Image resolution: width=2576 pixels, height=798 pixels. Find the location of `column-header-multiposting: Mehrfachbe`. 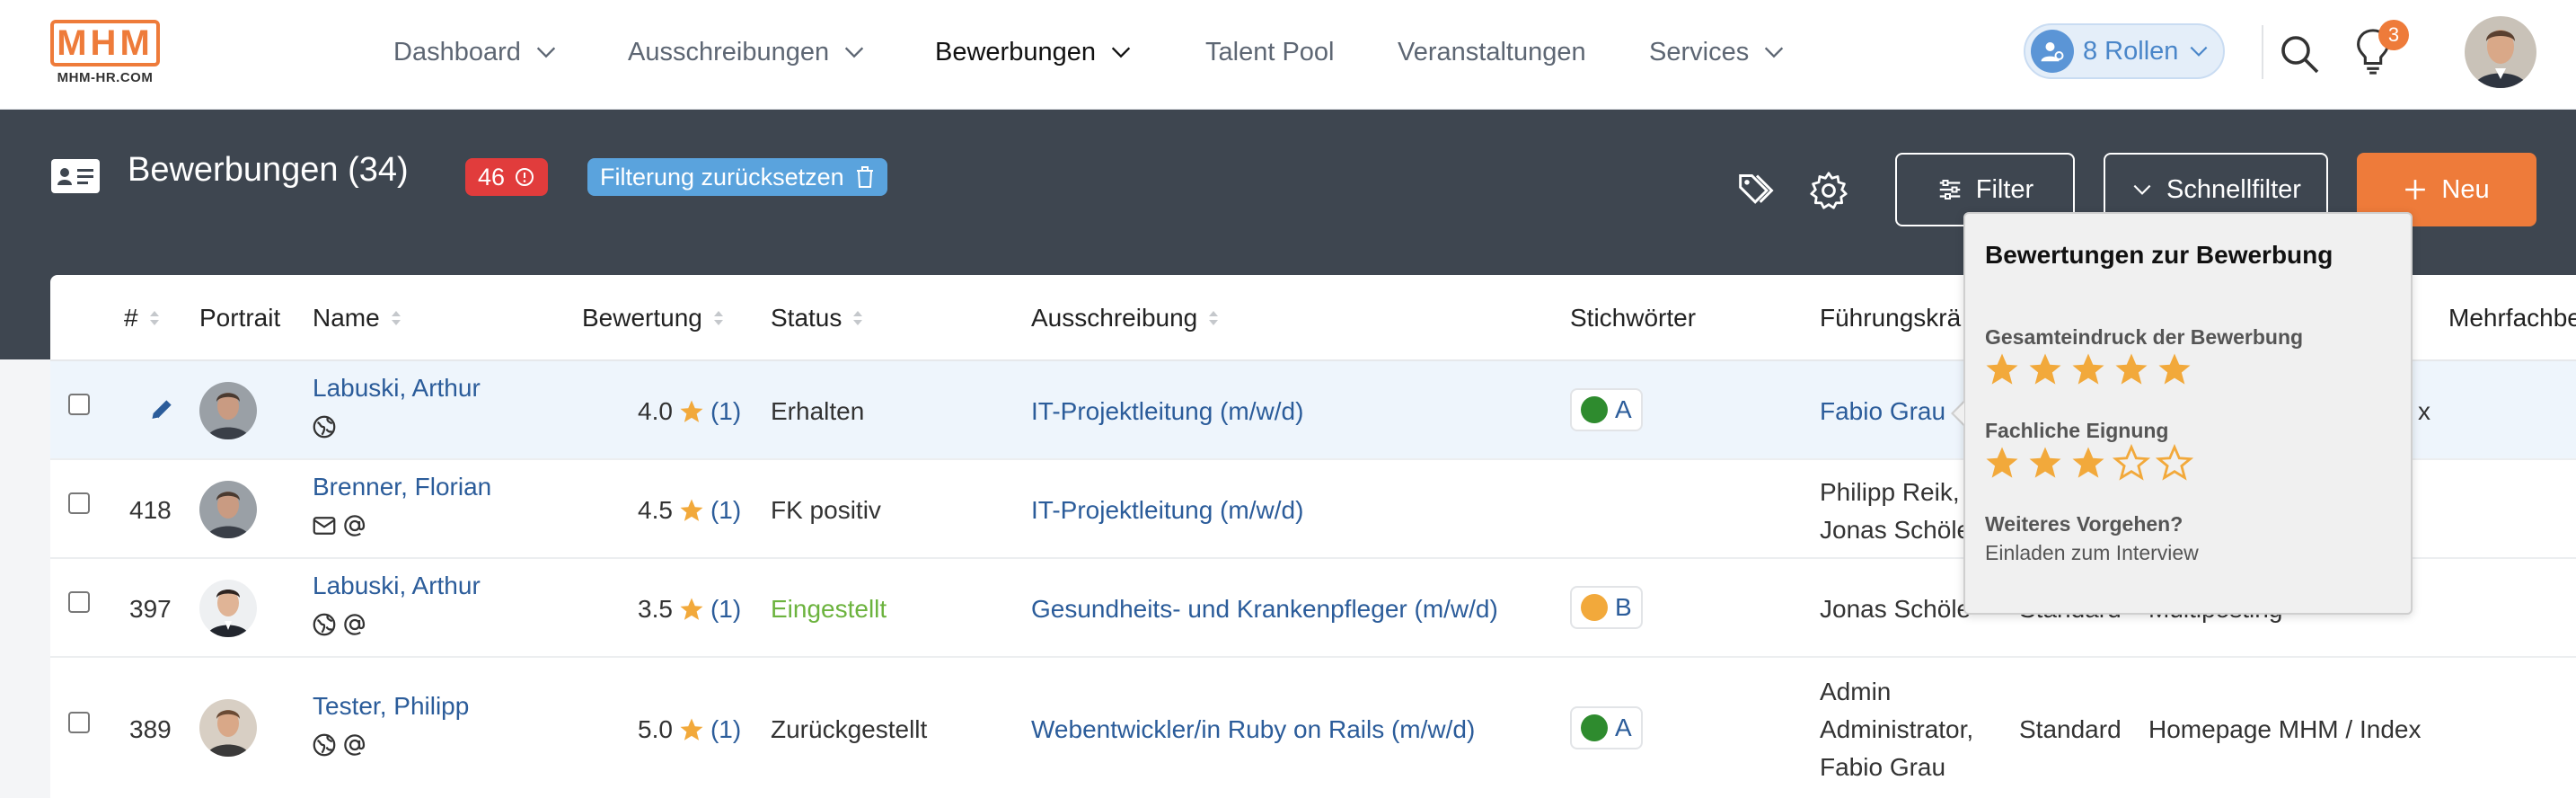

column-header-multiposting: Mehrfachbe is located at coordinates (2512, 318).